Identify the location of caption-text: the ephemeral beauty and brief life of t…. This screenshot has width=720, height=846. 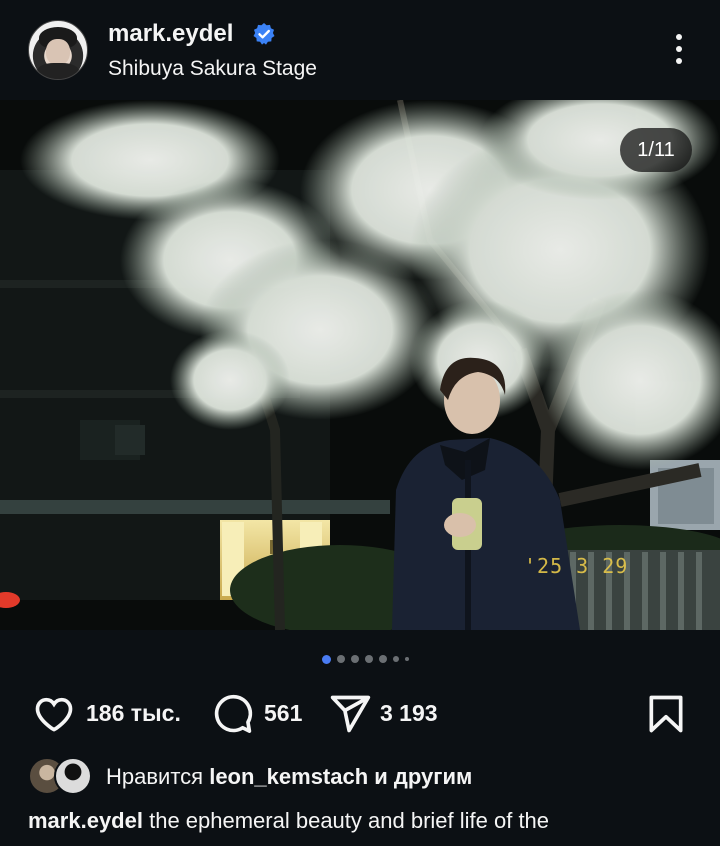
(349, 820).